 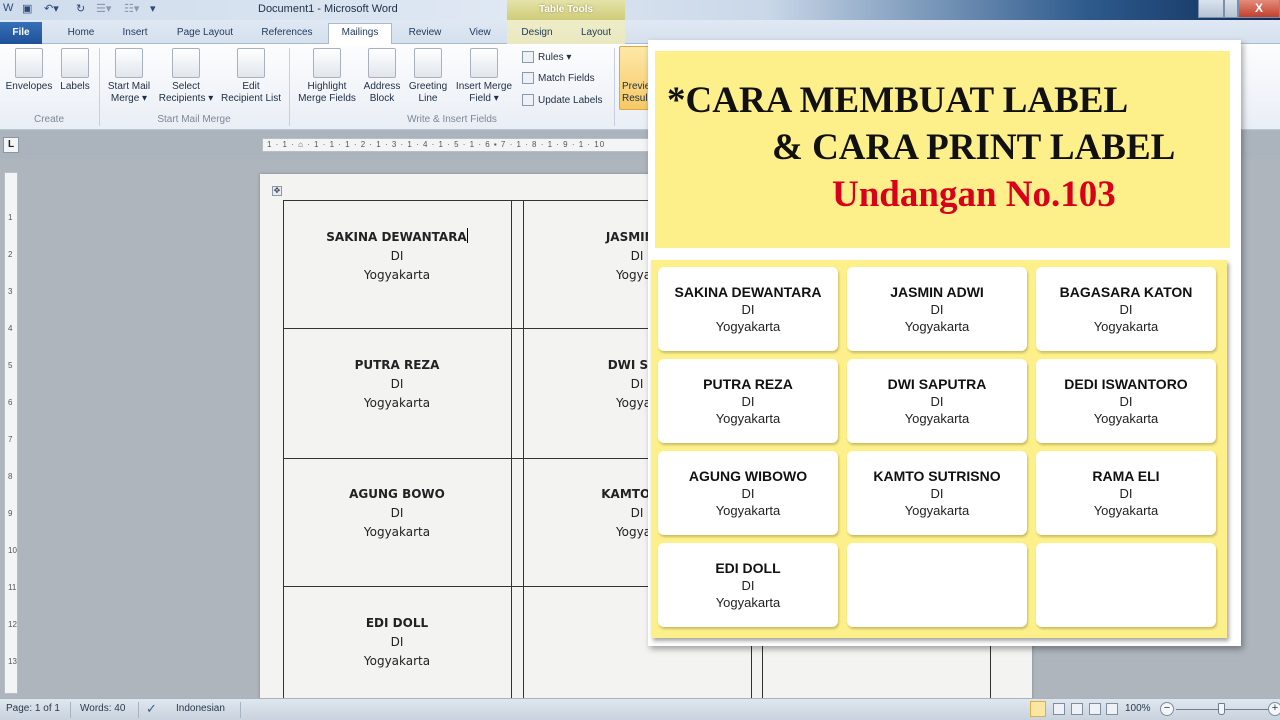 What do you see at coordinates (937, 301) in the screenshot?
I see `mailing-label-text: JASMIN ADWI DI Yogyakarta` at bounding box center [937, 301].